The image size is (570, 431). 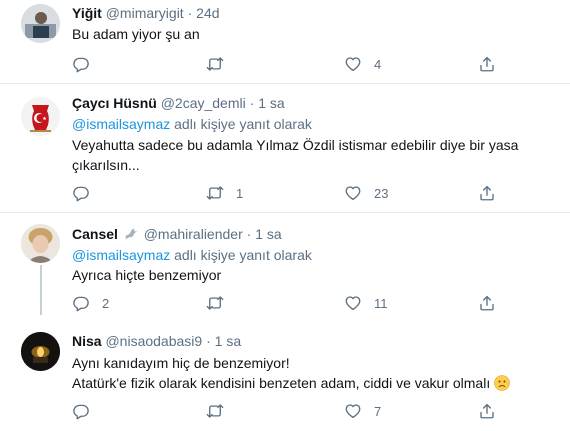 What do you see at coordinates (136, 34) in the screenshot?
I see `tweet-text-line: Bu adam yiyor şu an` at bounding box center [136, 34].